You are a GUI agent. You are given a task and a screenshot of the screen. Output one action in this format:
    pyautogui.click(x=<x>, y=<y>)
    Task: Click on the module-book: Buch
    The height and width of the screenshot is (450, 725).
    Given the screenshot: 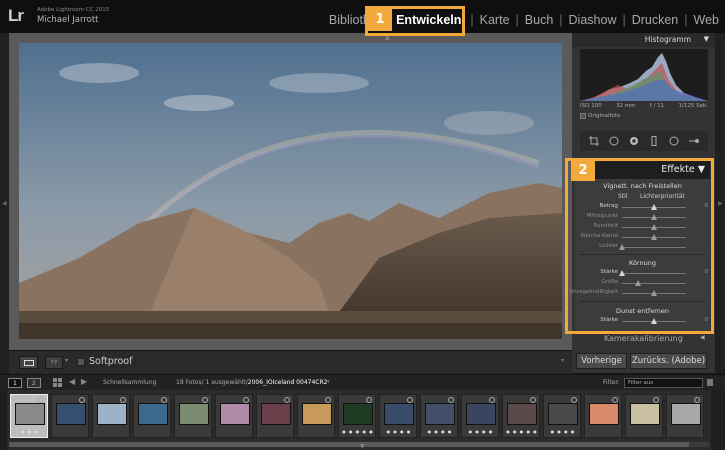 What is the action you would take?
    pyautogui.click(x=539, y=20)
    